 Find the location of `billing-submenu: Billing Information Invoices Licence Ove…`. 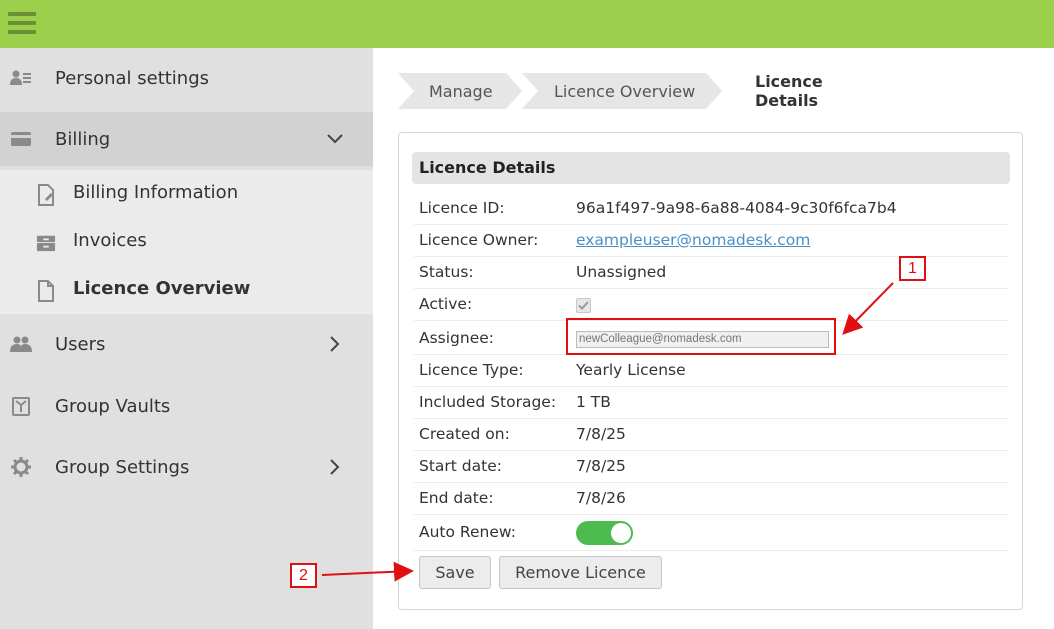

billing-submenu: Billing Information Invoices Licence Ove… is located at coordinates (186, 242).